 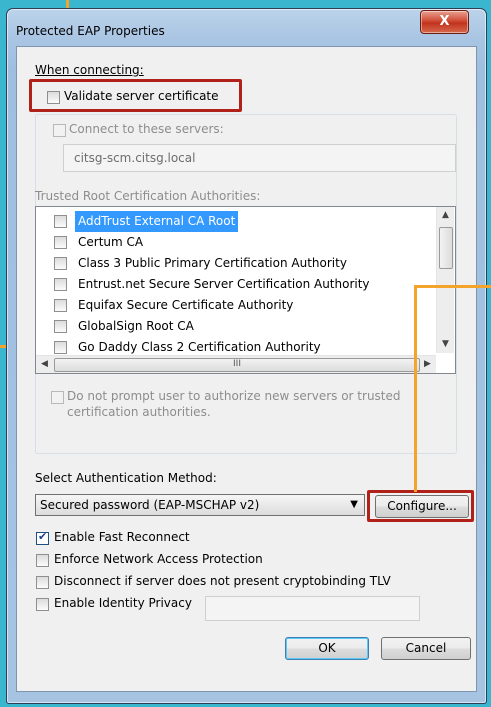 I want to click on ca-label: AddTrust External CA Root, so click(x=157, y=221).